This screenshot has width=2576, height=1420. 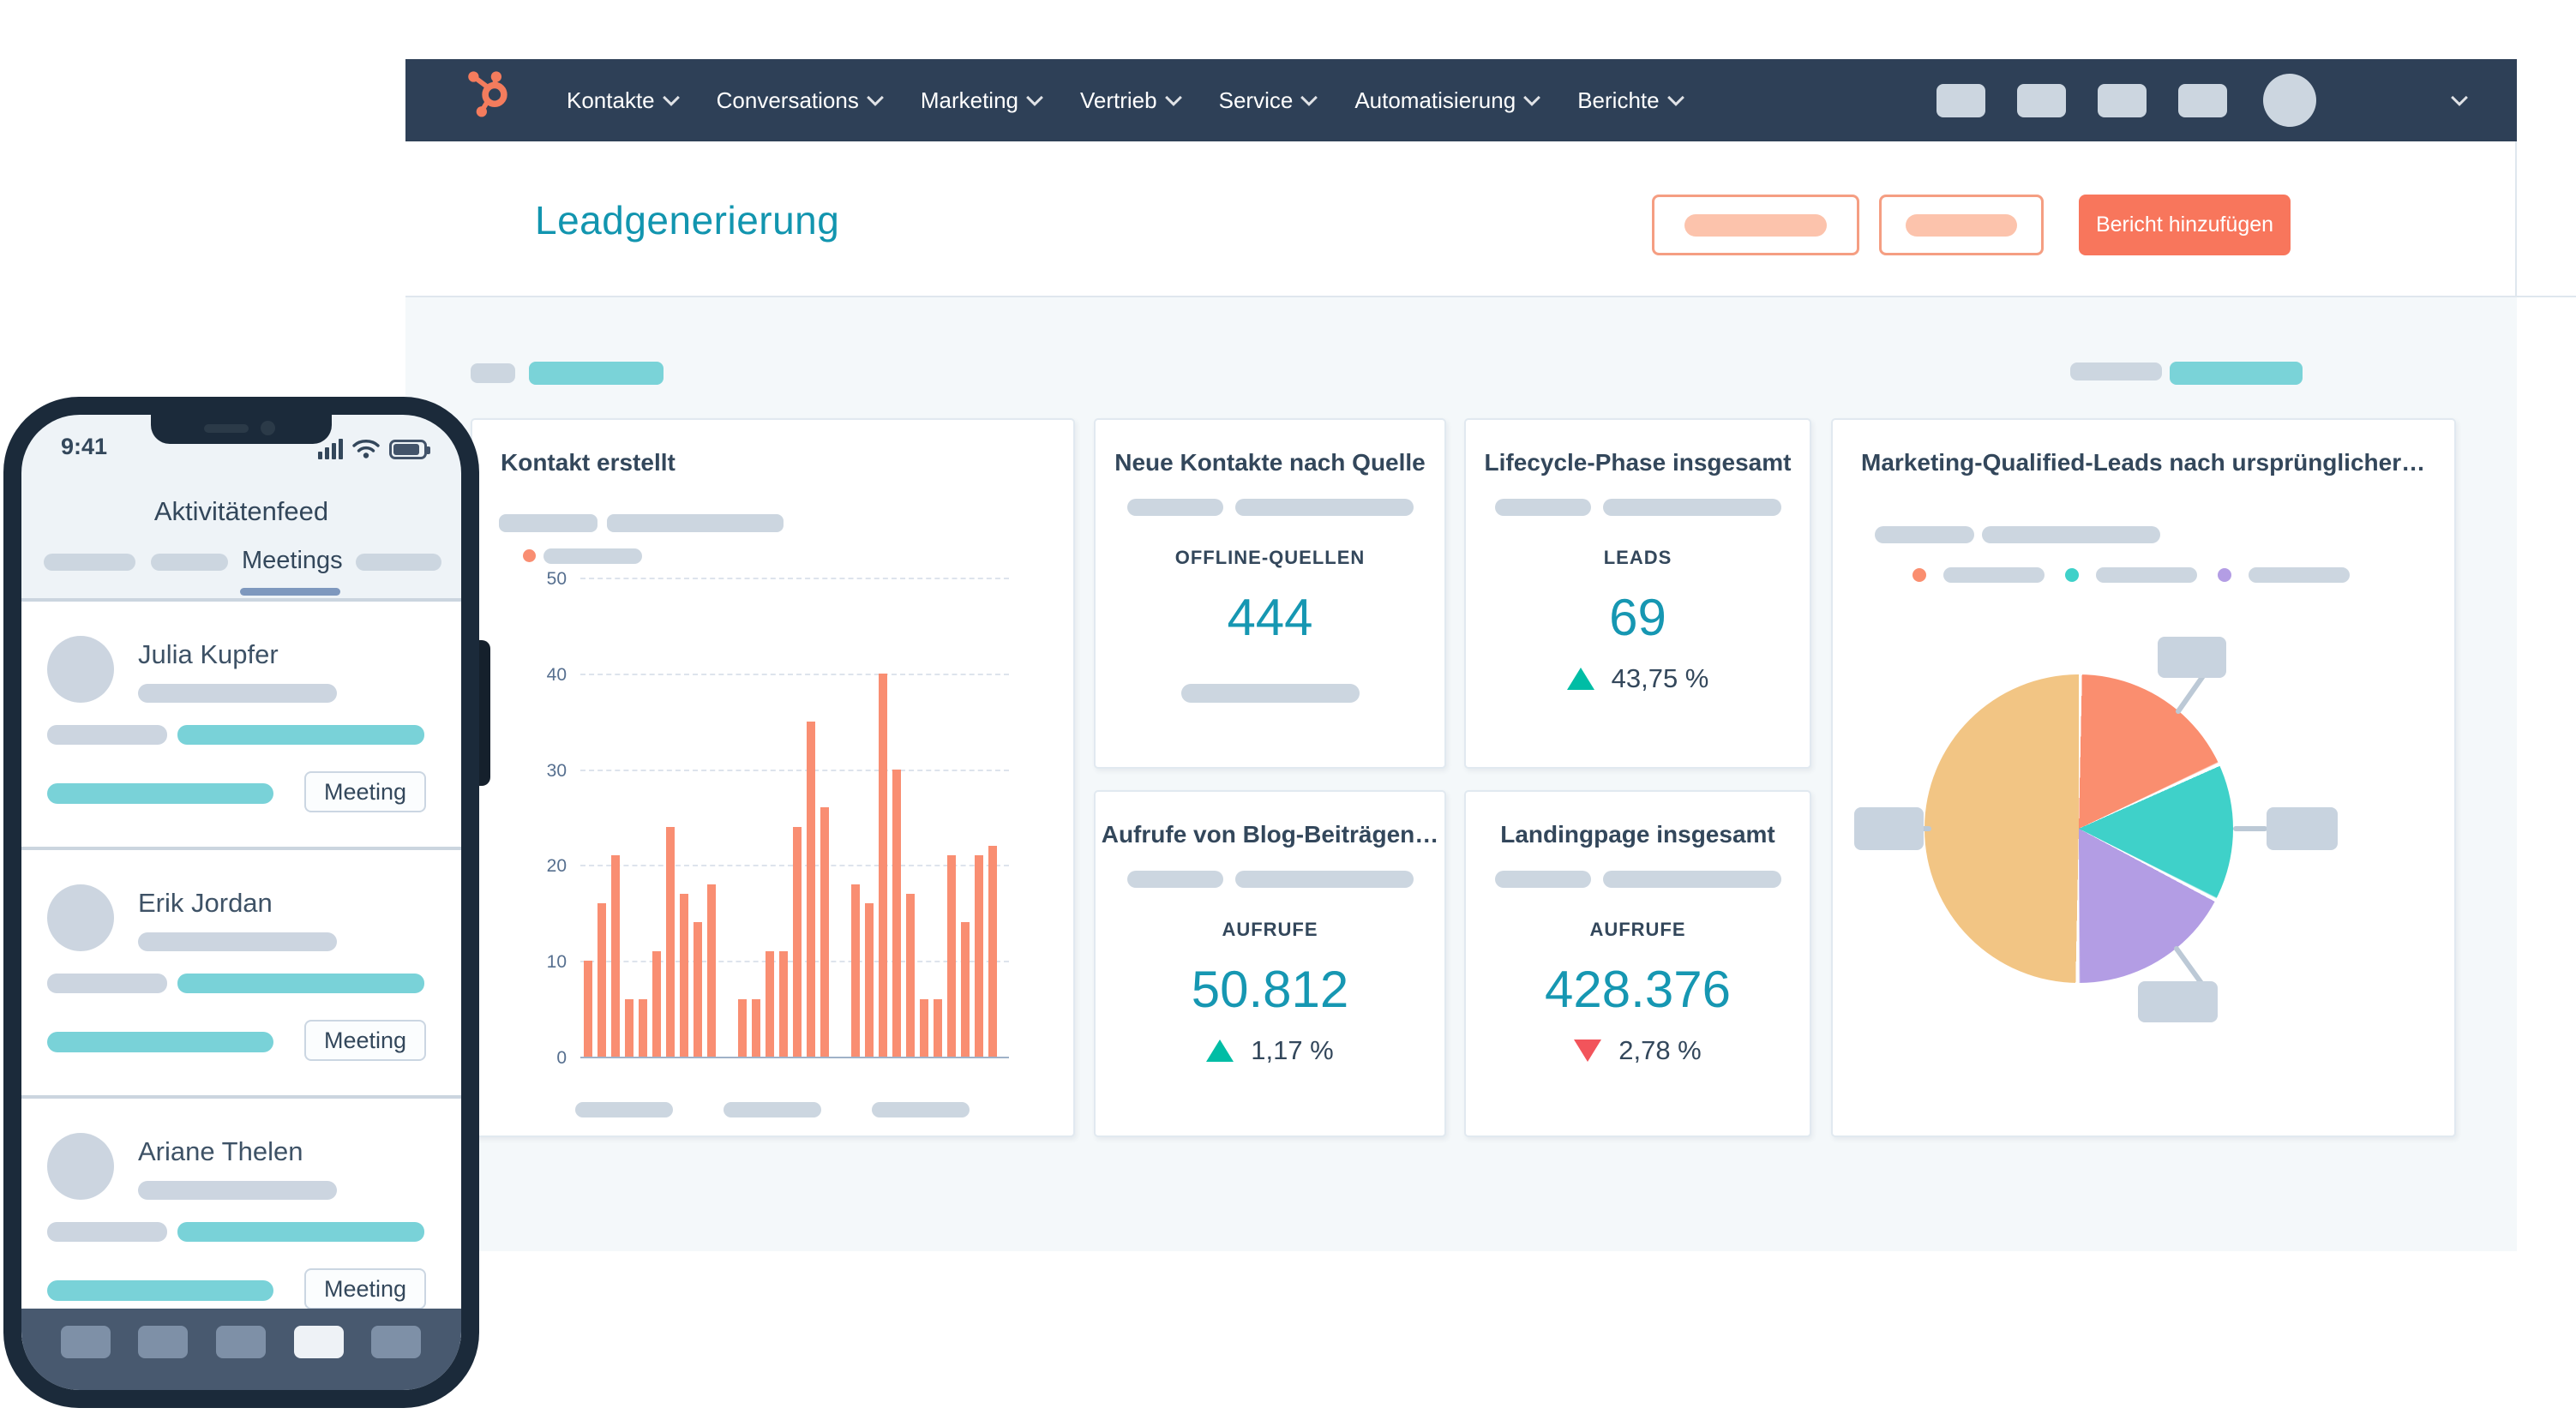 I want to click on nav-item-conversations: Conversations, so click(x=800, y=100).